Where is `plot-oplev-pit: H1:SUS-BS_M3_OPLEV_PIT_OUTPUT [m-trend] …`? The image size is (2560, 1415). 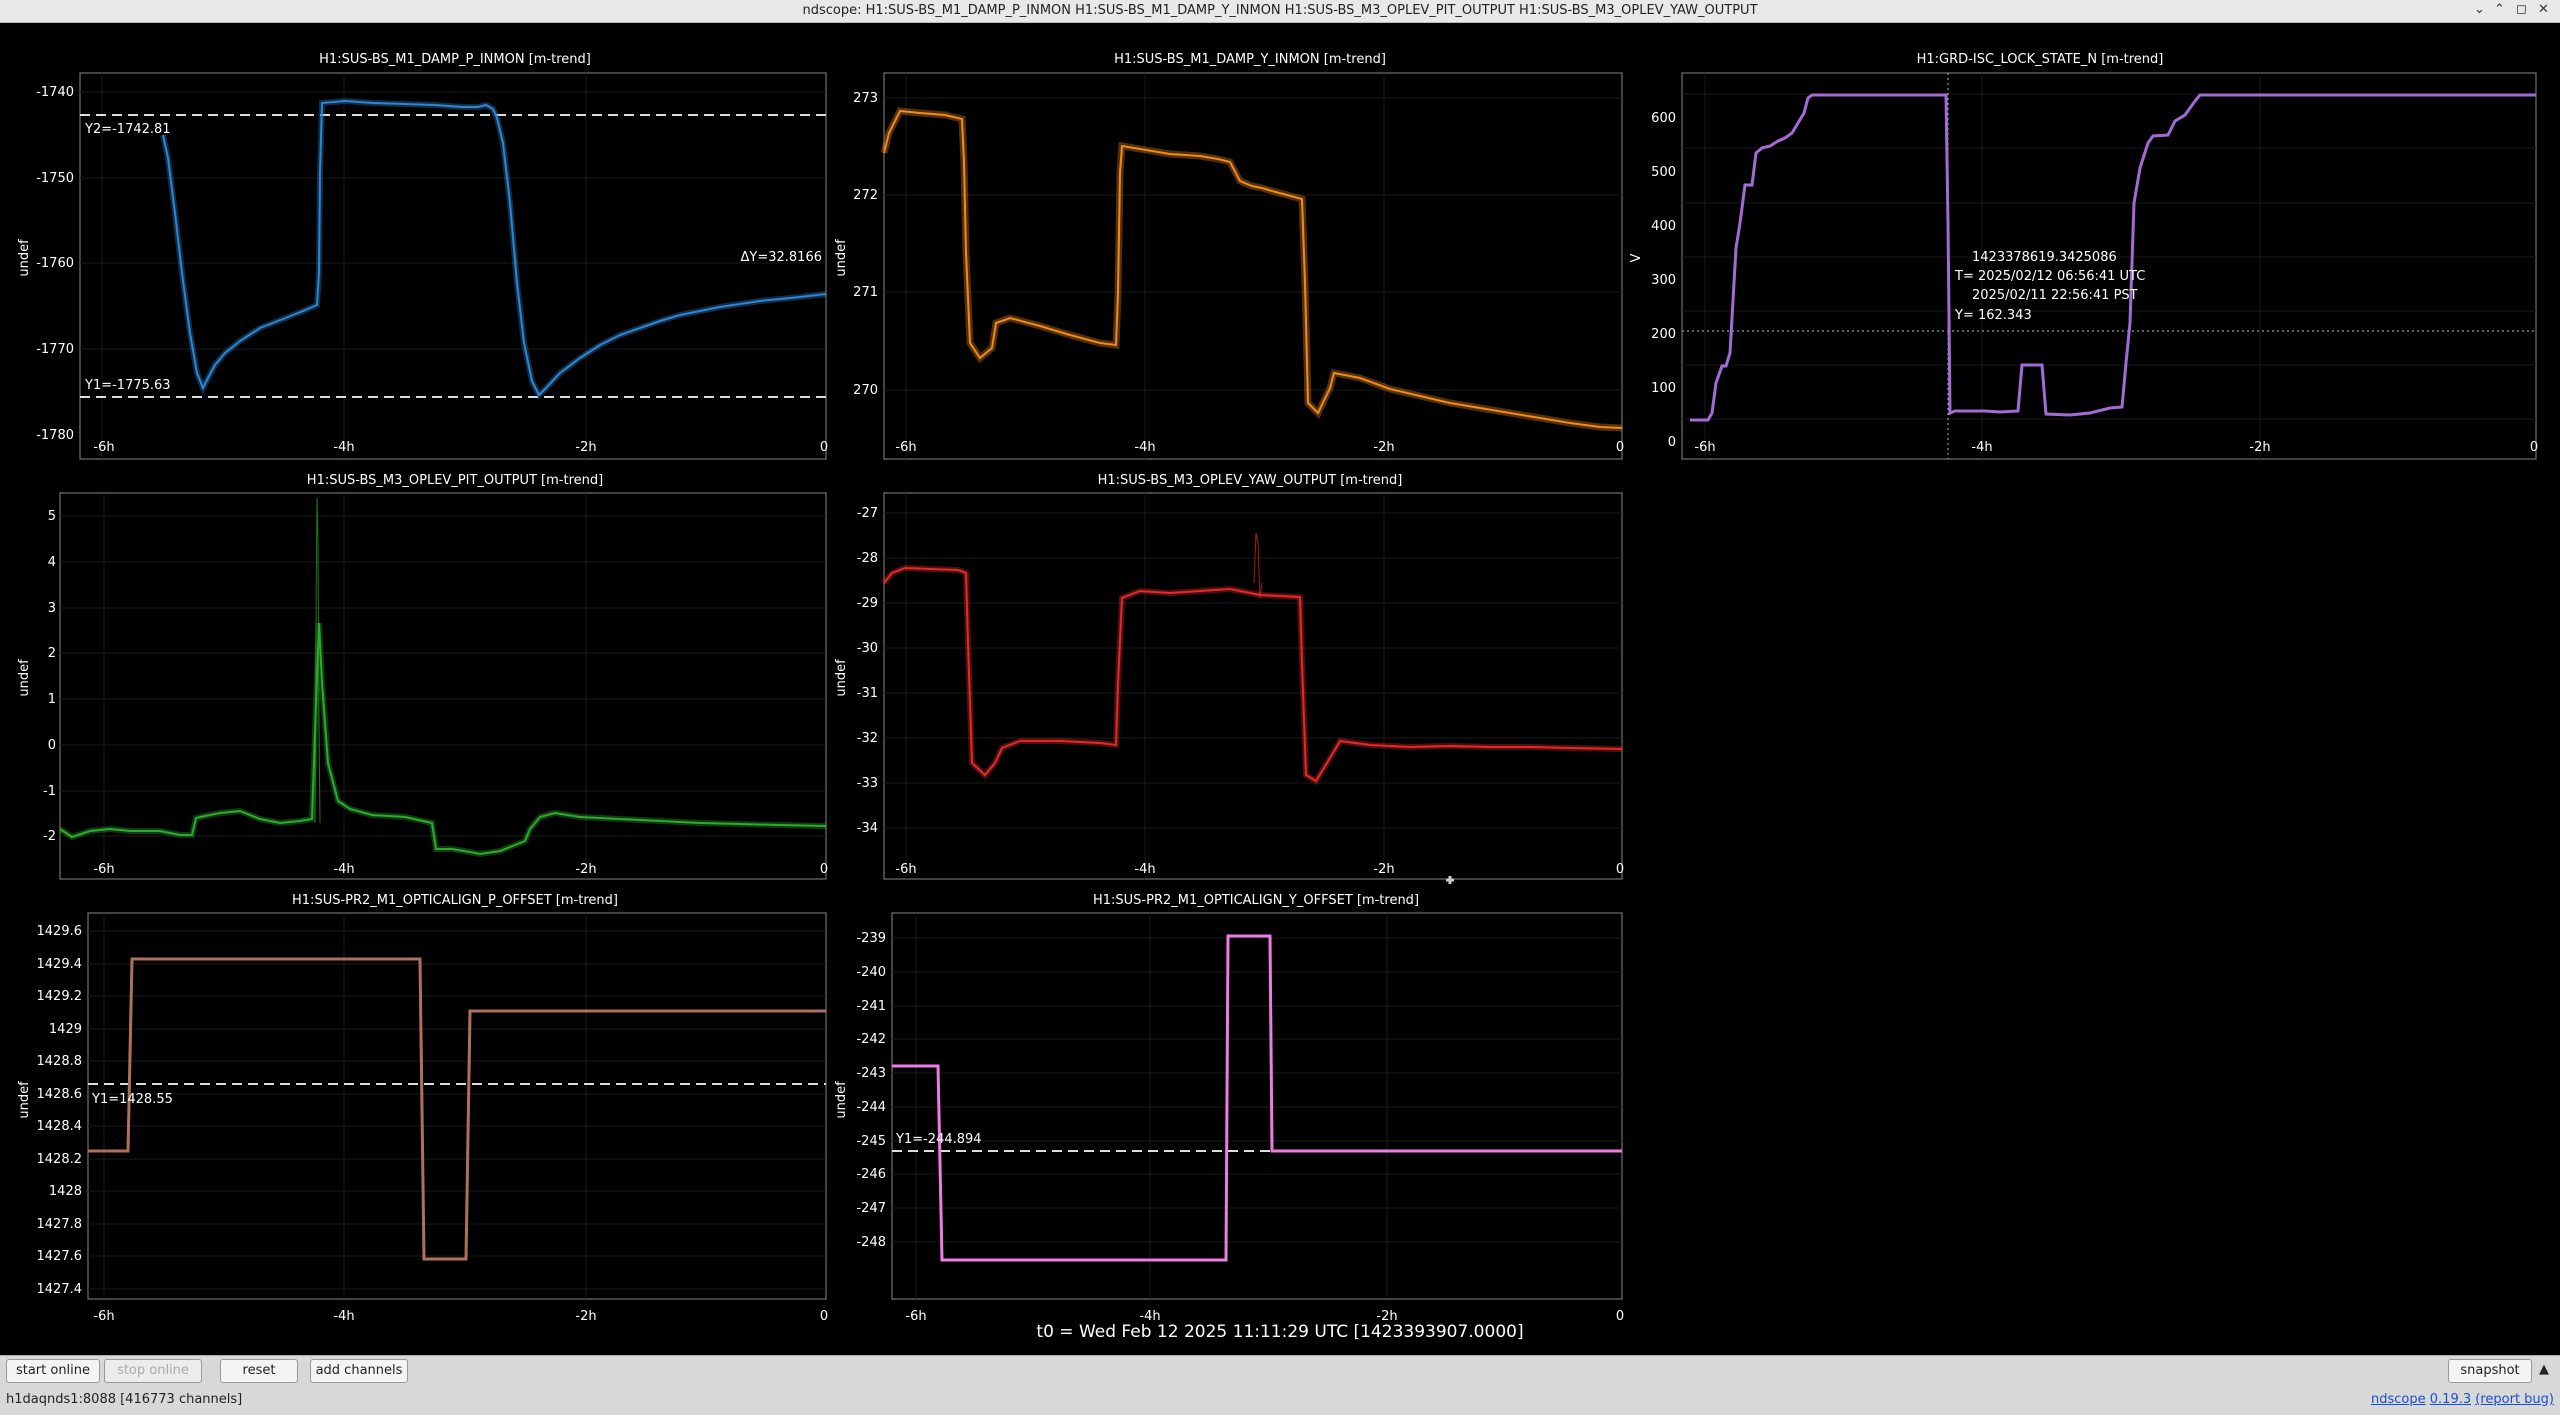
plot-oplev-pit: H1:SUS-BS_M3_OPLEV_PIT_OUTPUT [m-trend] … is located at coordinates (422, 676).